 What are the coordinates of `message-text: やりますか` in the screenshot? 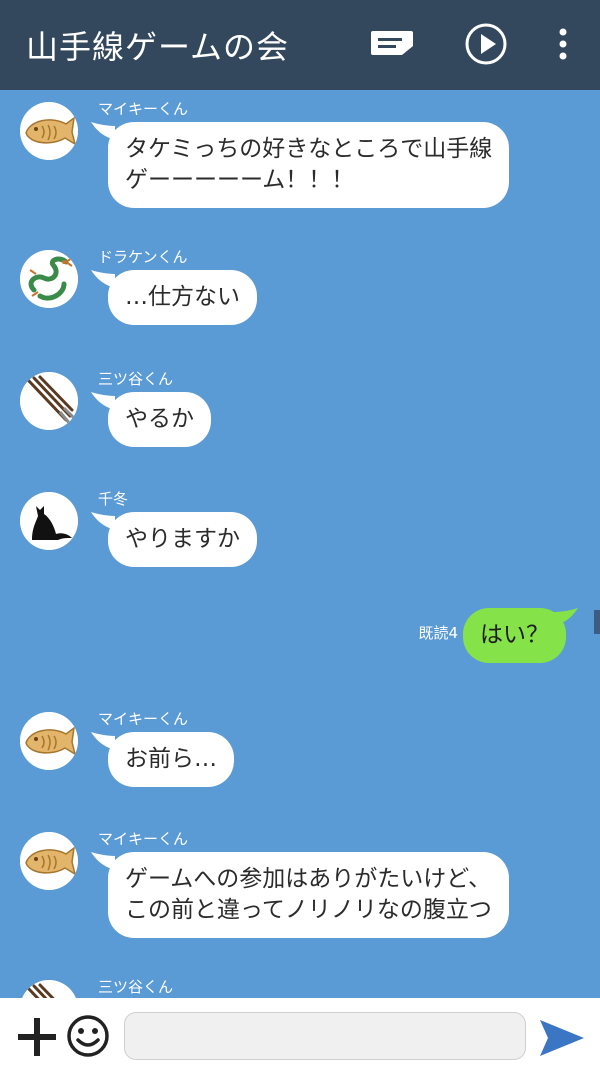 It's located at (182, 539).